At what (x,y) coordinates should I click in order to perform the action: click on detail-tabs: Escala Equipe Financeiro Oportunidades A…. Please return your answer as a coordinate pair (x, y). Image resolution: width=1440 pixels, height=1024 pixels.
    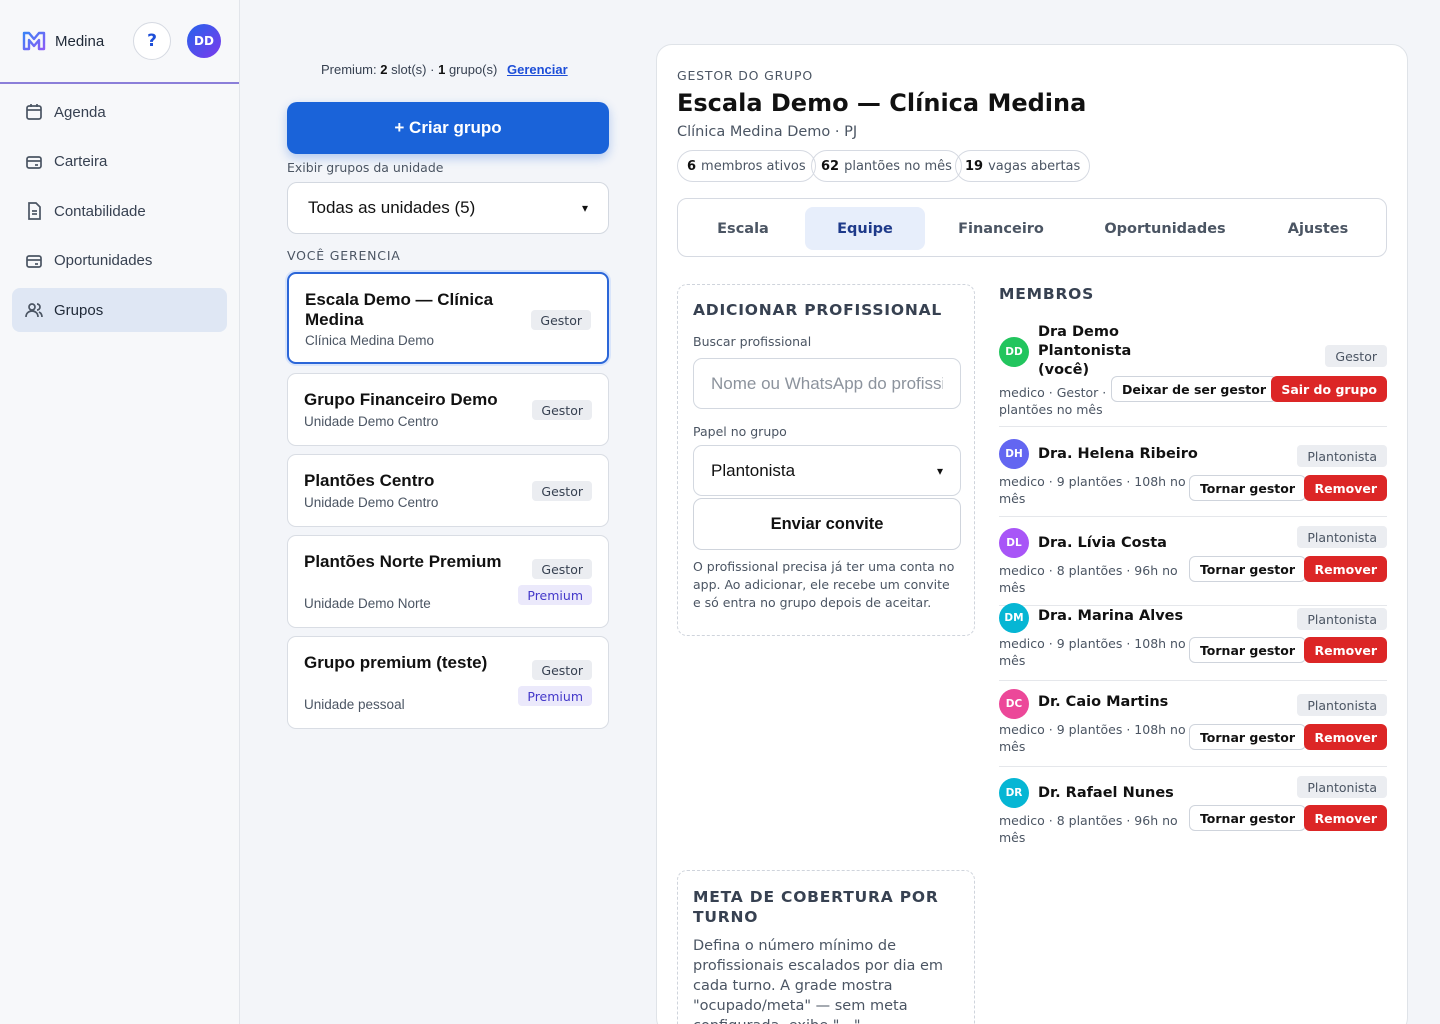
    Looking at the image, I should click on (1032, 227).